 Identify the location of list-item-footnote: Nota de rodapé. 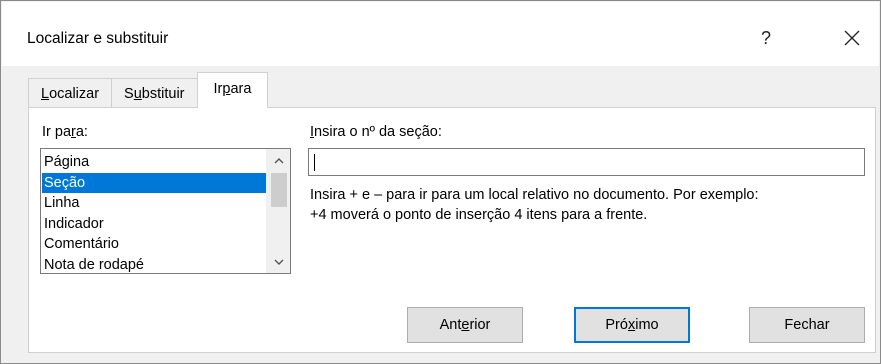
(154, 264).